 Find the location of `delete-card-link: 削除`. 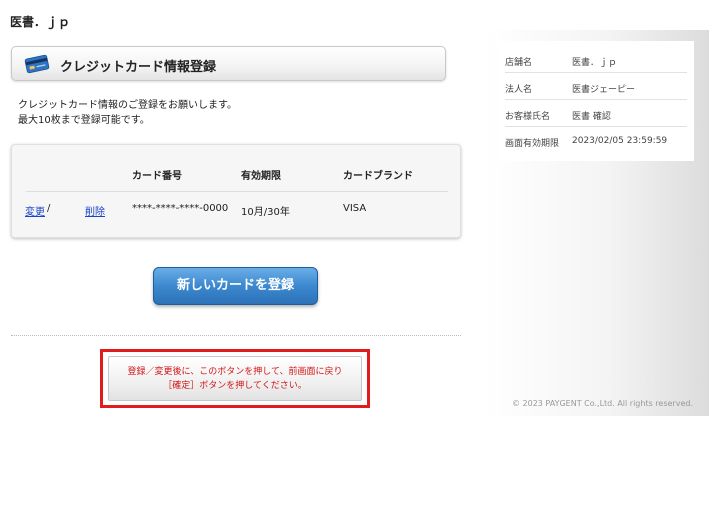

delete-card-link: 削除 is located at coordinates (95, 210).